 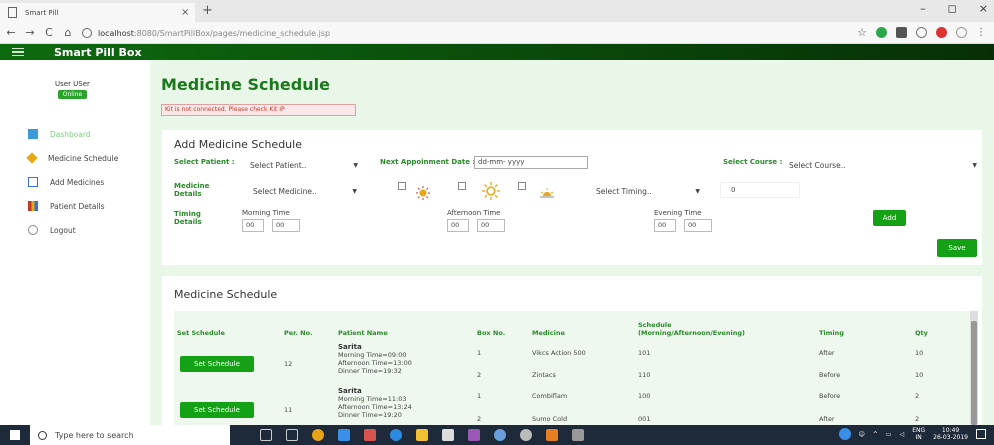 What do you see at coordinates (474, 213) in the screenshot?
I see `afternoon-time-label: Afternoon Time` at bounding box center [474, 213].